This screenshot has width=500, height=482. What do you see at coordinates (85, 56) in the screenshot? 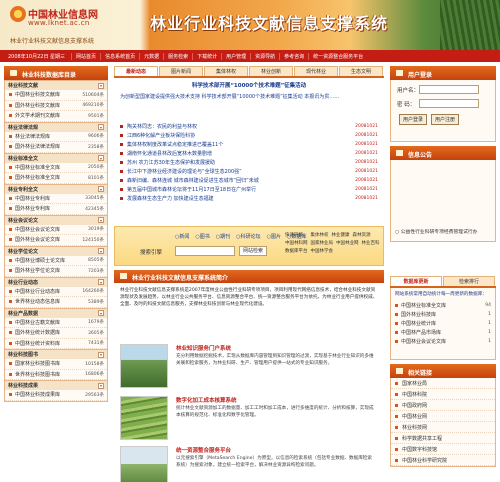
I see `nav-home: 网站首页` at bounding box center [85, 56].